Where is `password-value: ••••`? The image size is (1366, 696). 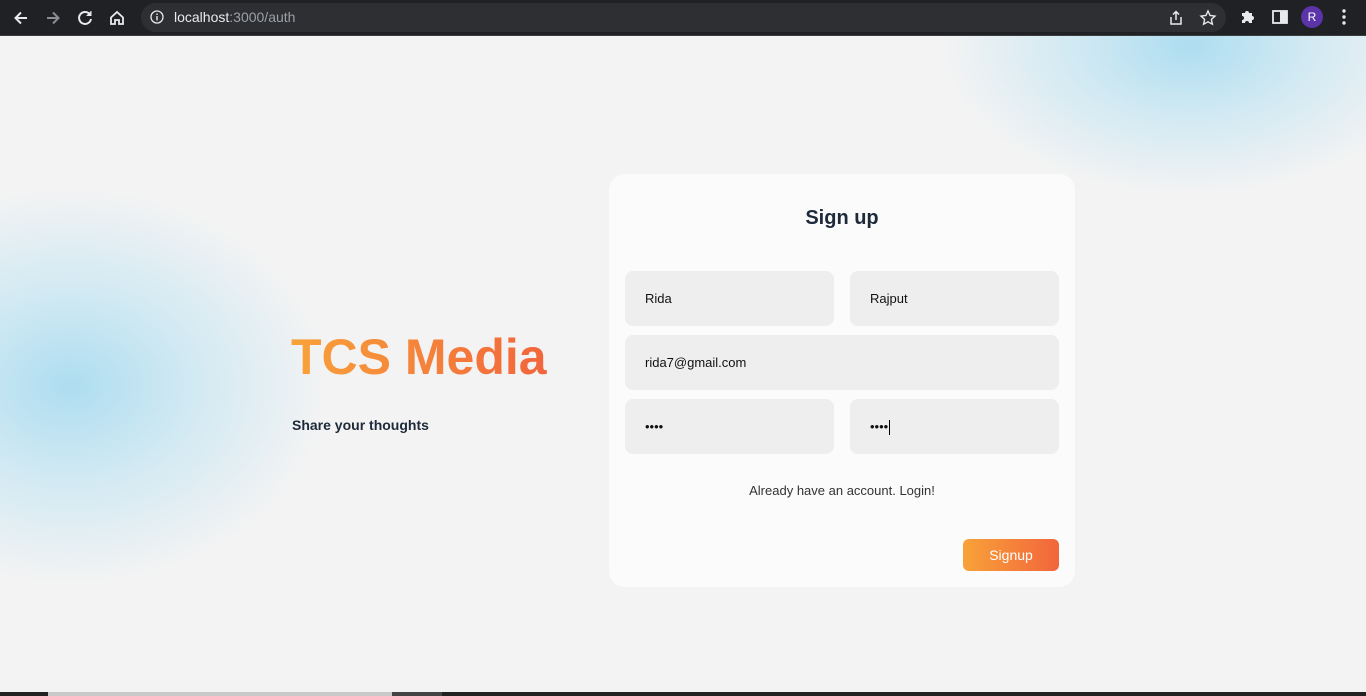 password-value: •••• is located at coordinates (654, 426).